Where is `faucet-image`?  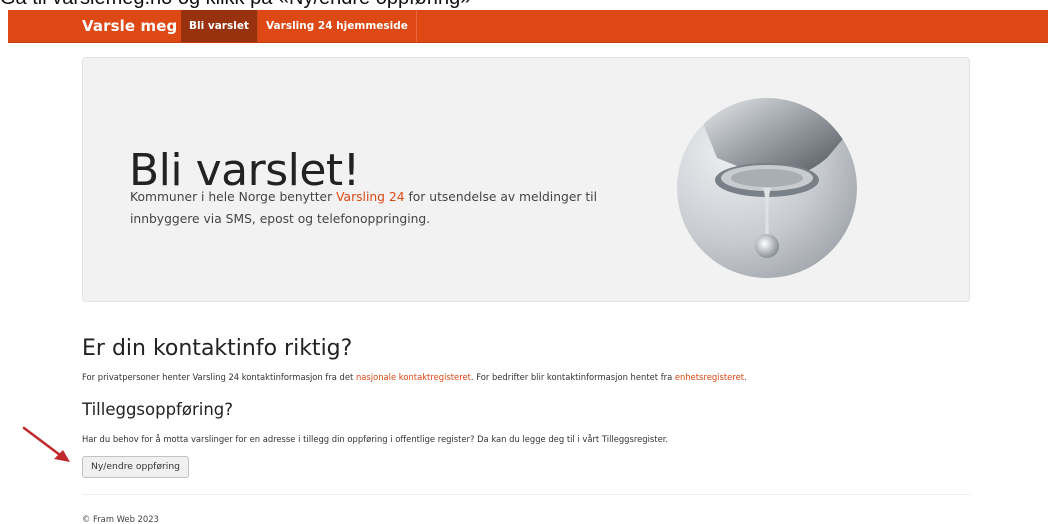 faucet-image is located at coordinates (767, 188).